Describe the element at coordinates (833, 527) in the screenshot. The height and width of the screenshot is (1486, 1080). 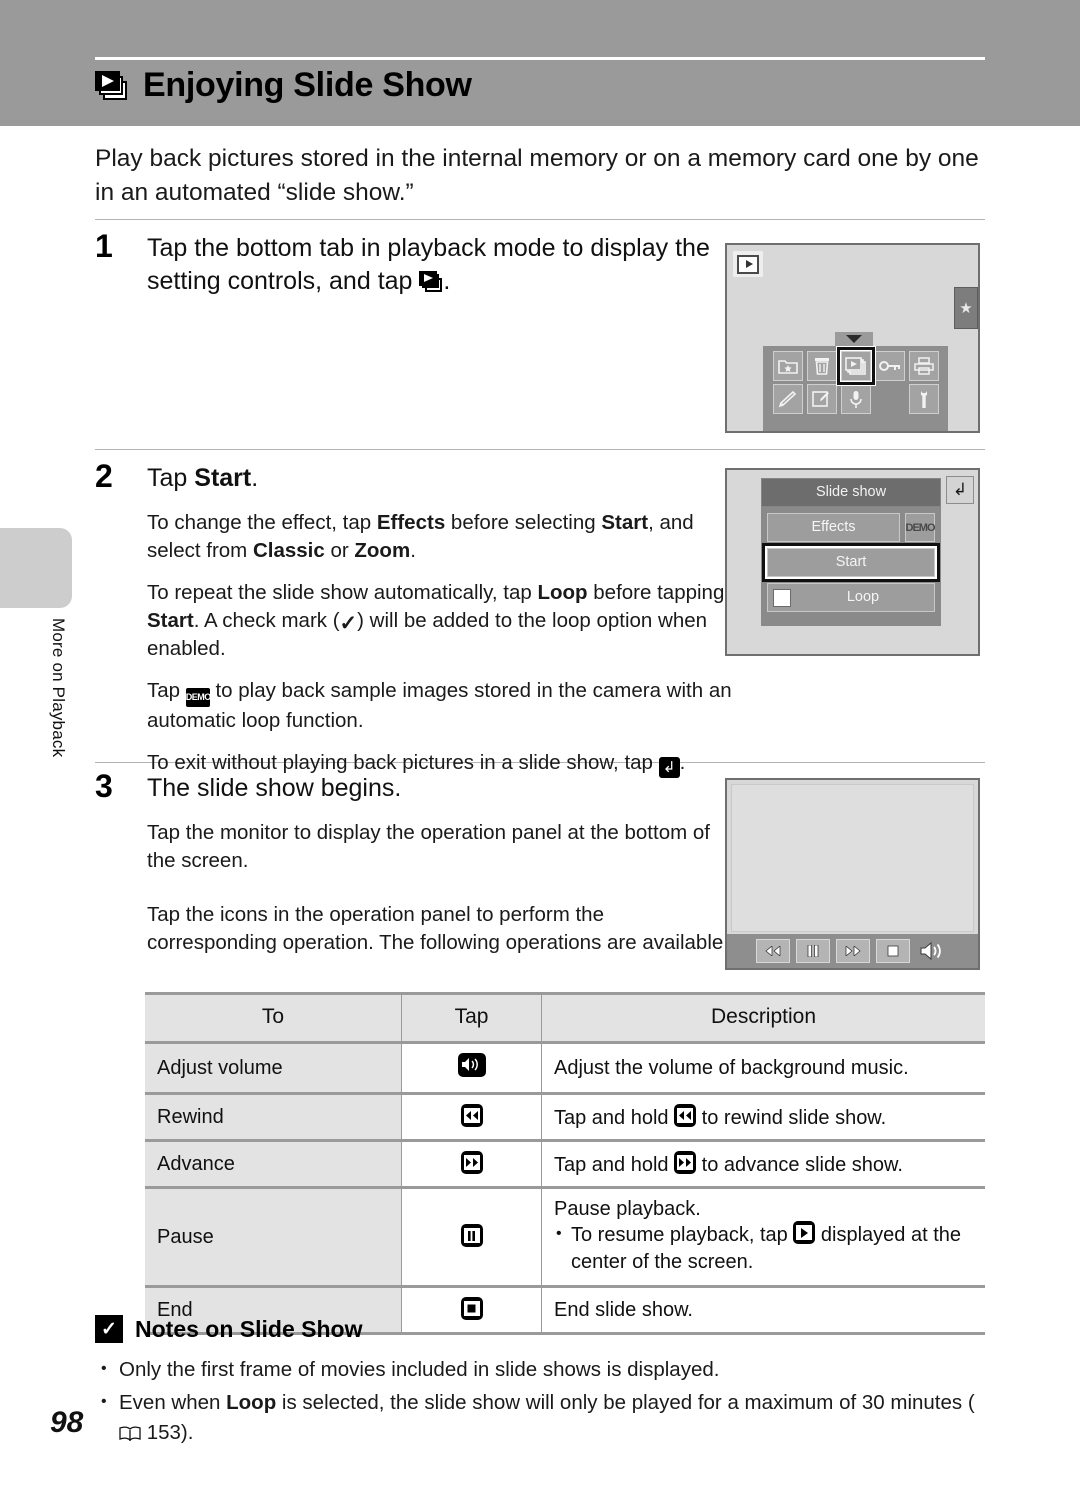
I see `effects-button: Effects` at that location.